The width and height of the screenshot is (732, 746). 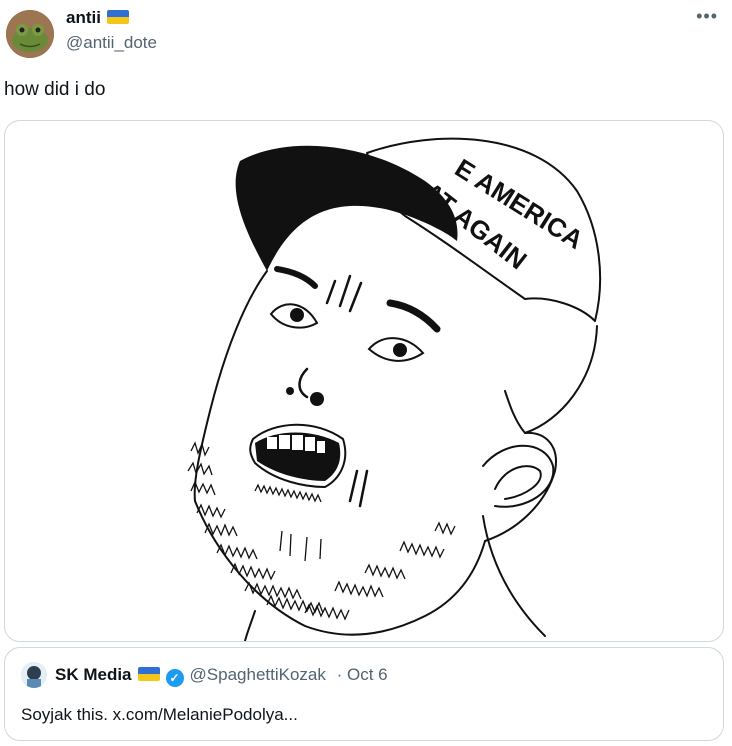 I want to click on quoted-author-name: SK Media, so click(x=93, y=674).